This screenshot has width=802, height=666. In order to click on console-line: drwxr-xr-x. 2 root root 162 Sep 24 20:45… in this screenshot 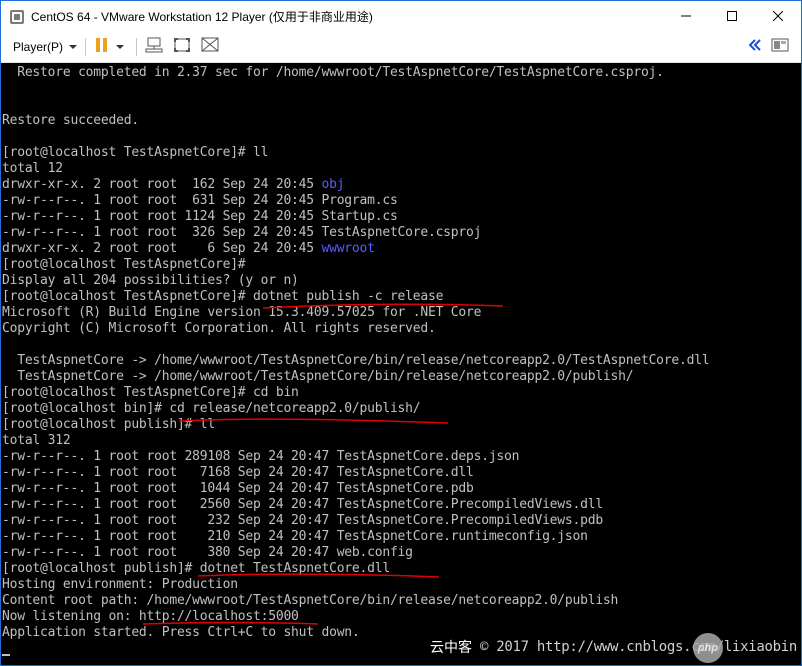, I will do `click(173, 185)`.